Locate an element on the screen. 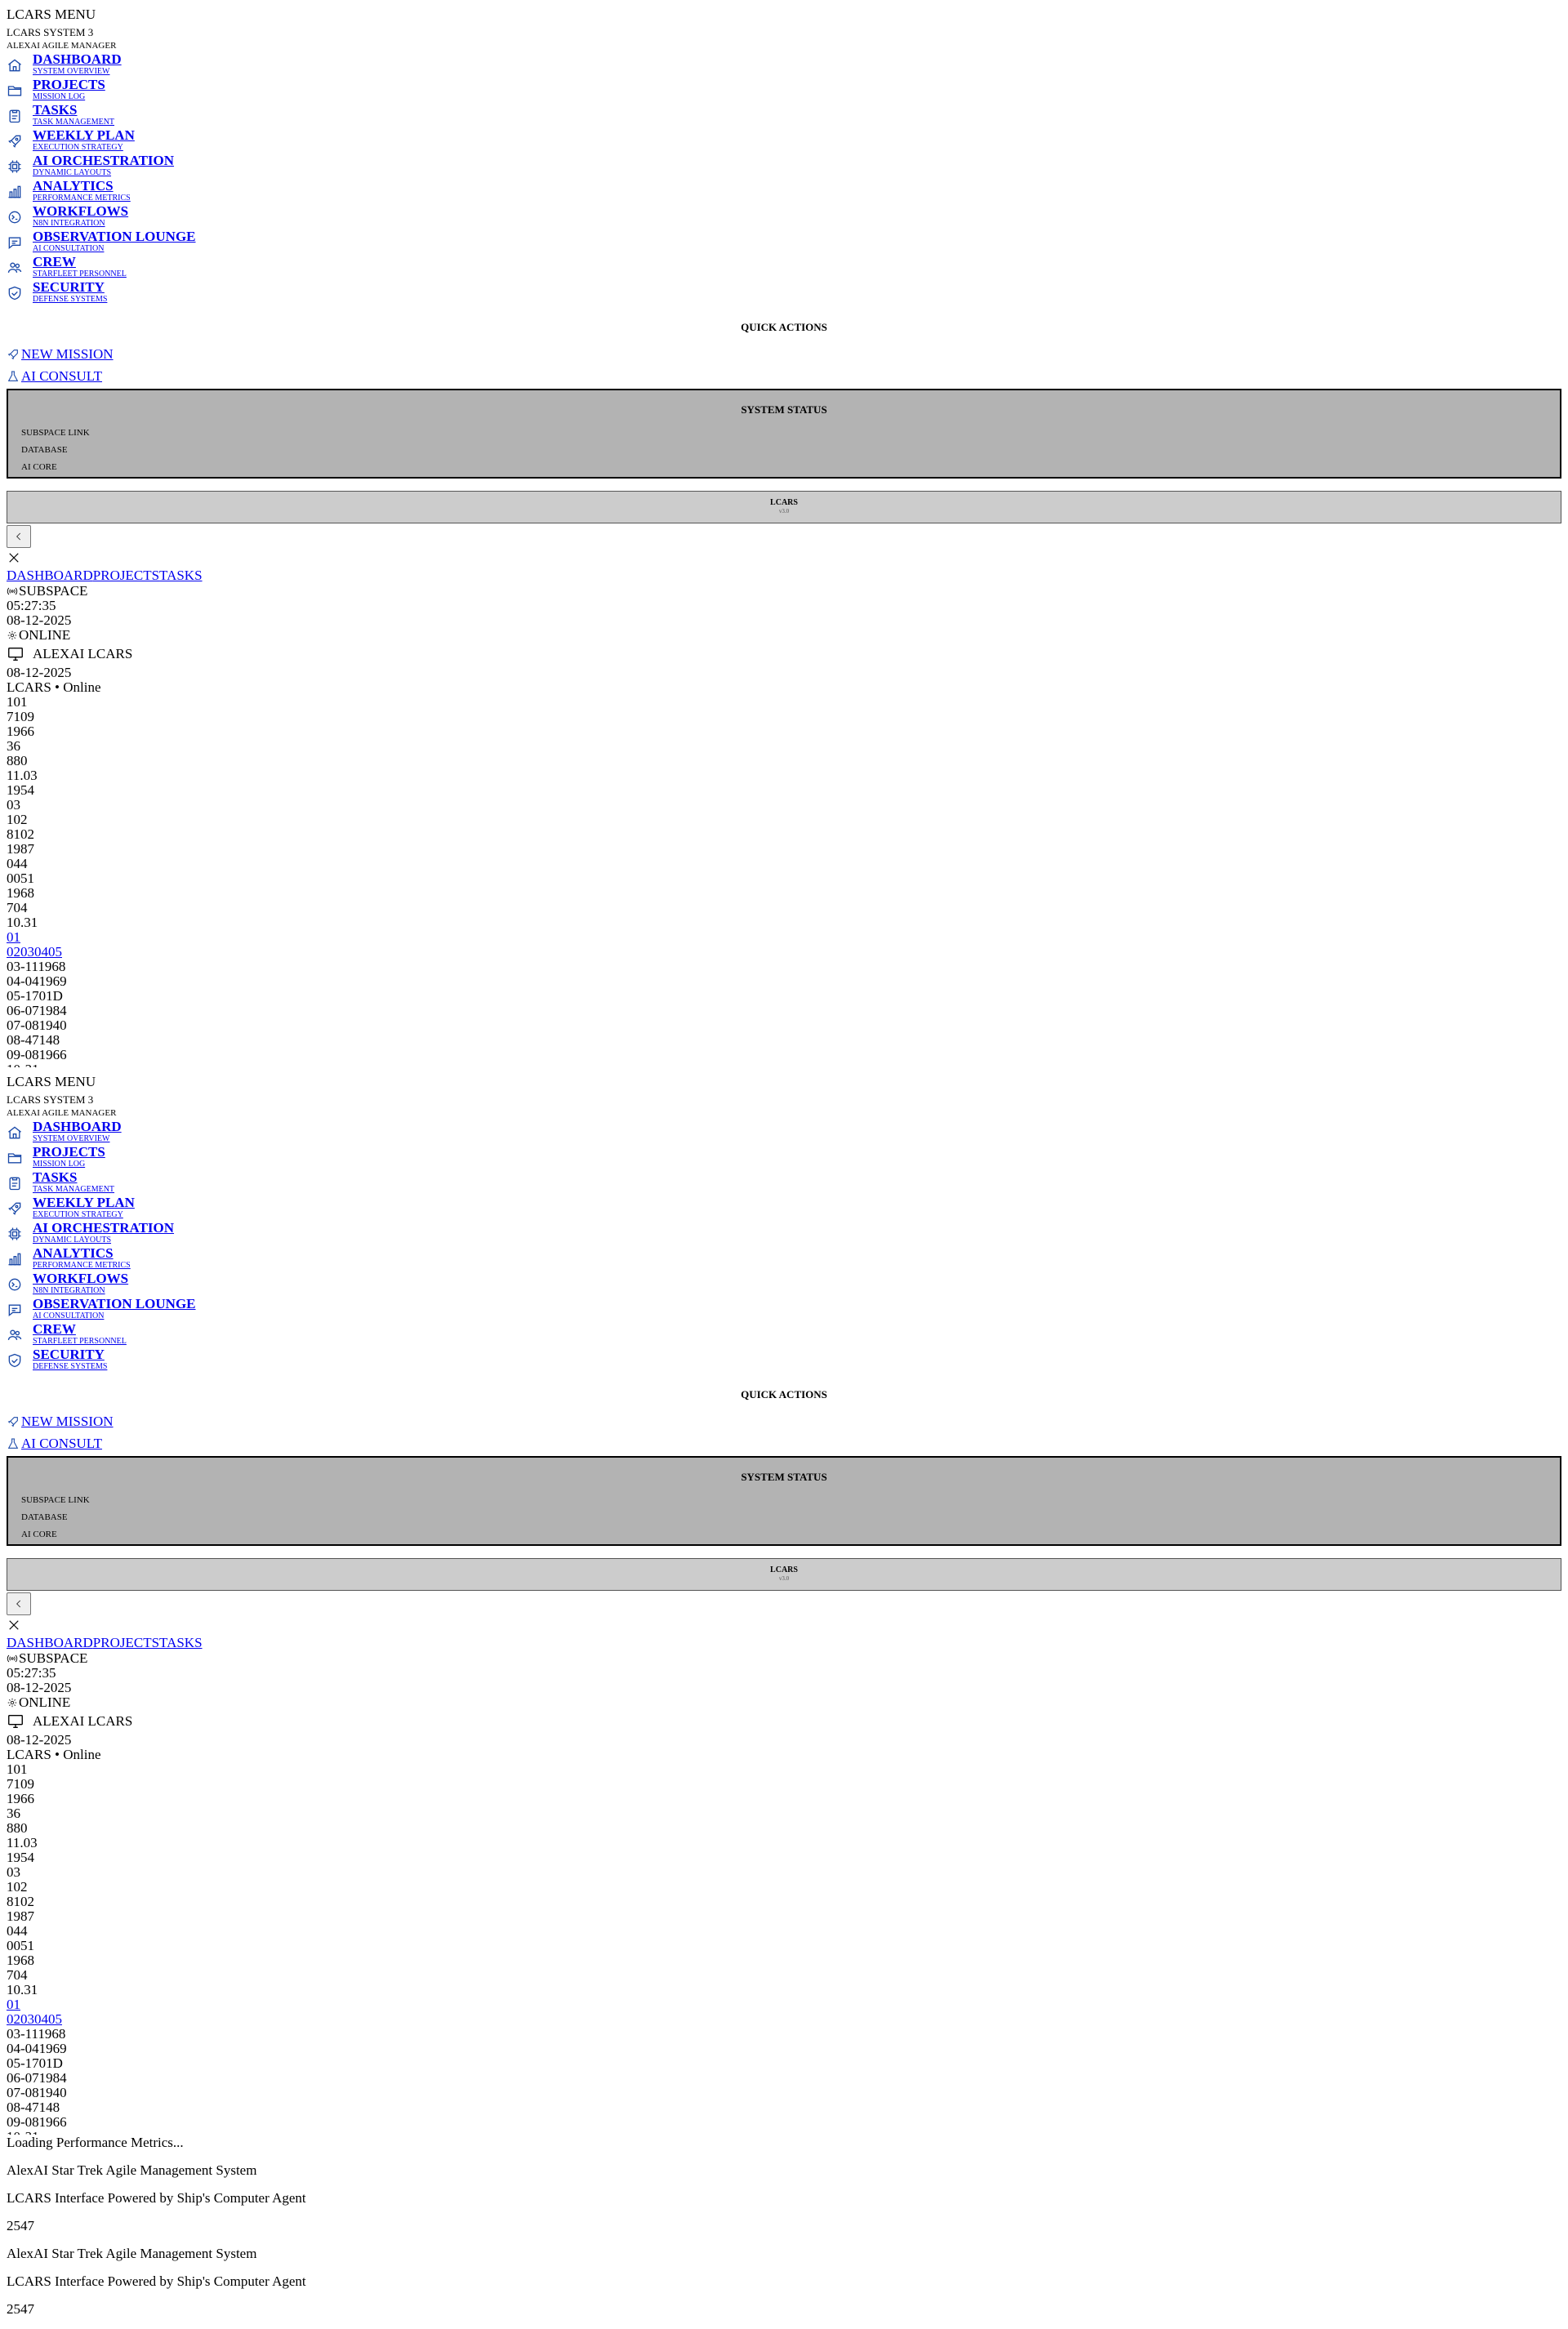 Image resolution: width=1568 pixels, height=2329 pixels. code-entry: 08-47148 is located at coordinates (33, 1040).